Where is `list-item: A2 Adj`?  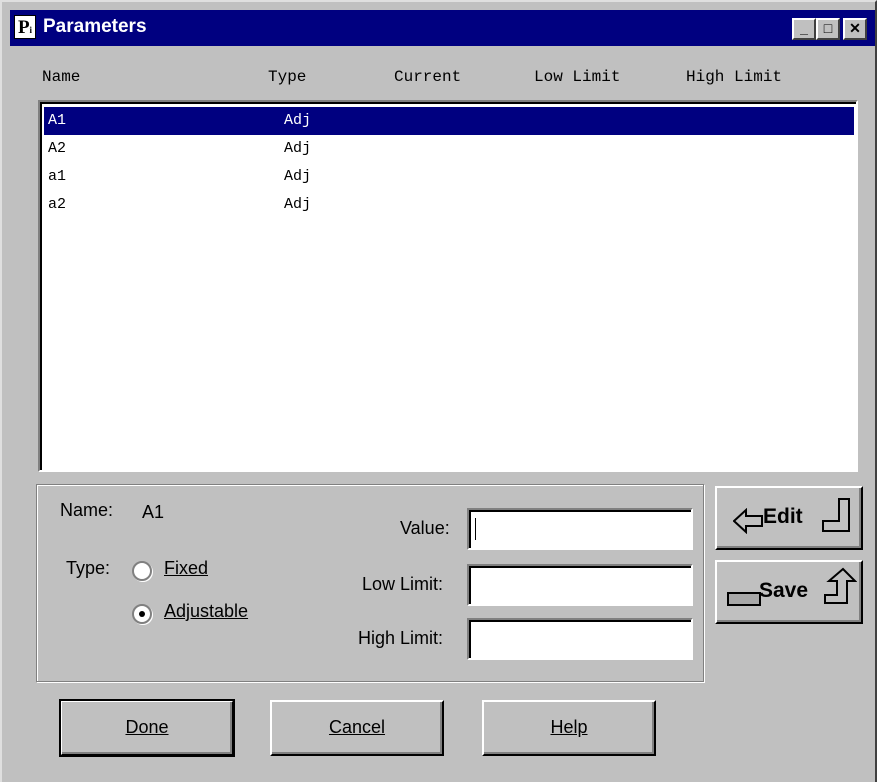 list-item: A2 Adj is located at coordinates (449, 149).